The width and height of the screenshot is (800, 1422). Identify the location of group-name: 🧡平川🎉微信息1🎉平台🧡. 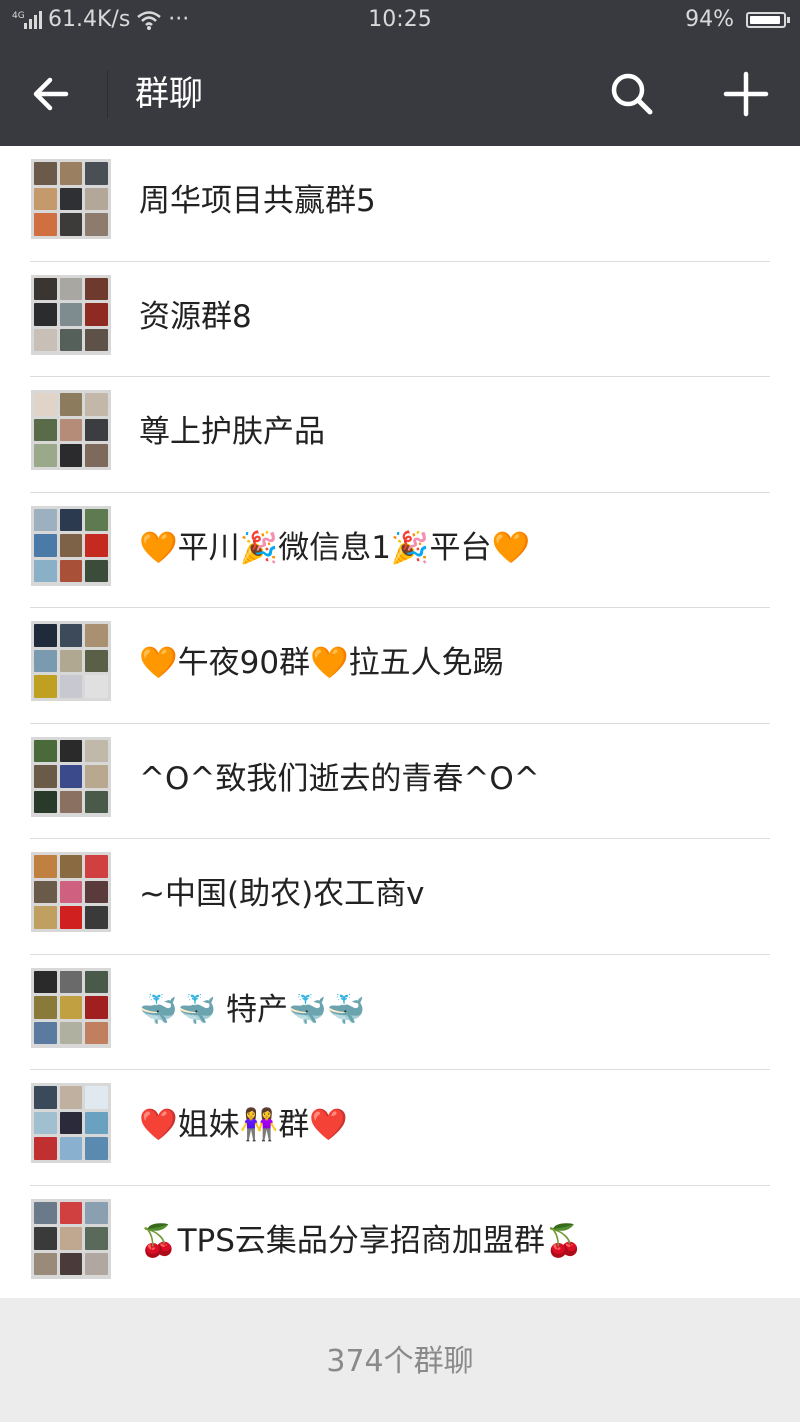
(335, 547).